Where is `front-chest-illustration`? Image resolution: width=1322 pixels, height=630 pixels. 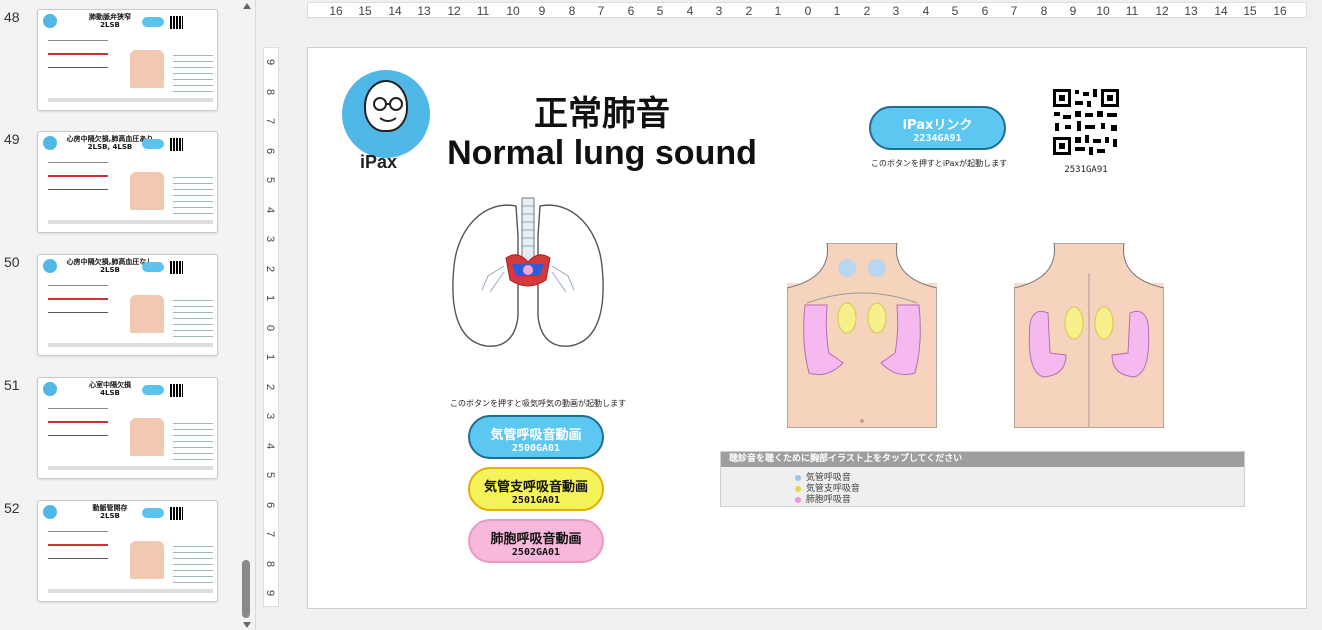
front-chest-illustration is located at coordinates (862, 335).